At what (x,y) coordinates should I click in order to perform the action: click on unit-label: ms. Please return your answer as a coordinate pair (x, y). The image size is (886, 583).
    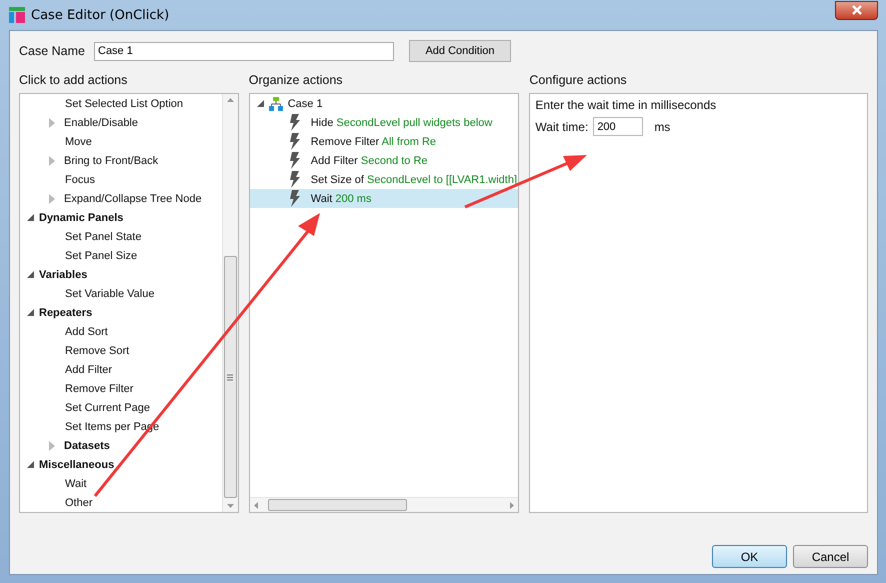
    Looking at the image, I should click on (662, 127).